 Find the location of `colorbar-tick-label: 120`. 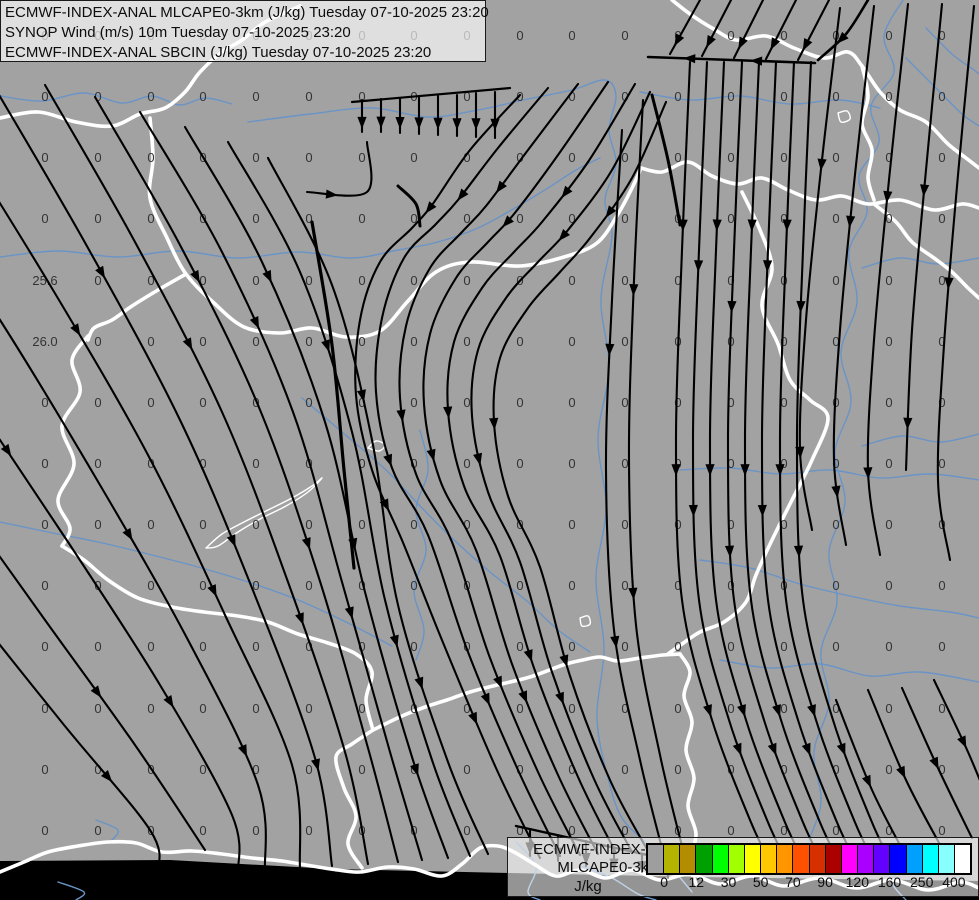

colorbar-tick-label: 120 is located at coordinates (857, 882).